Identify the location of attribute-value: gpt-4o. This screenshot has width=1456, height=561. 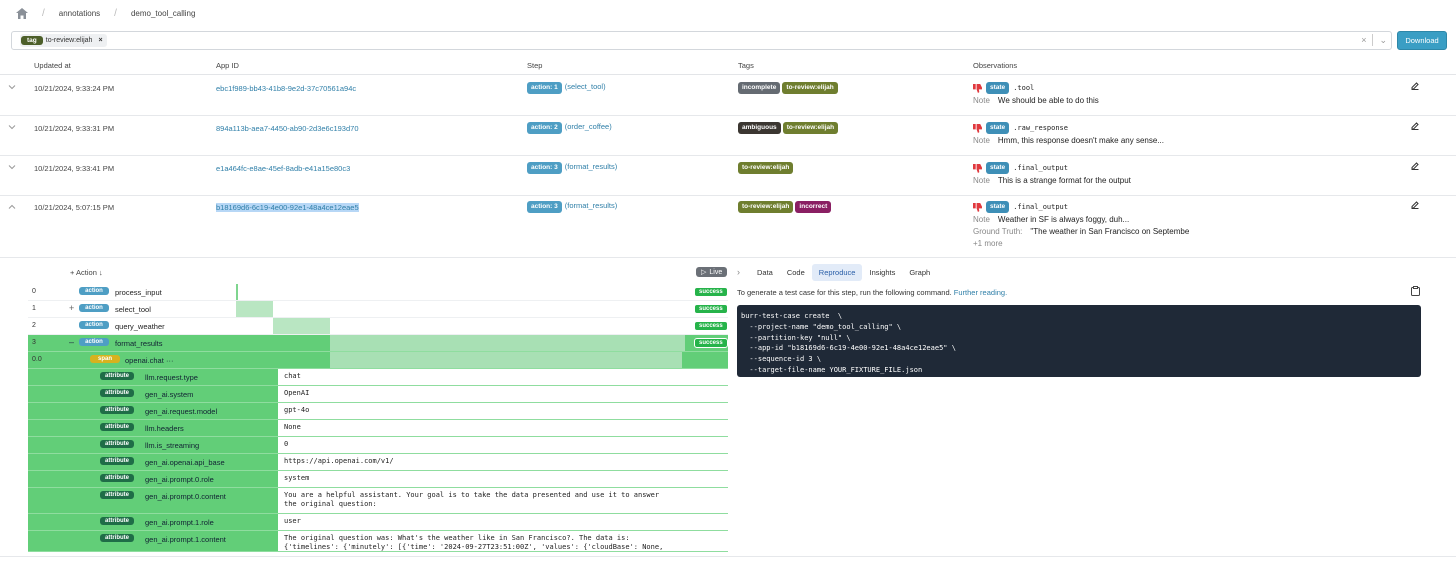
(503, 411).